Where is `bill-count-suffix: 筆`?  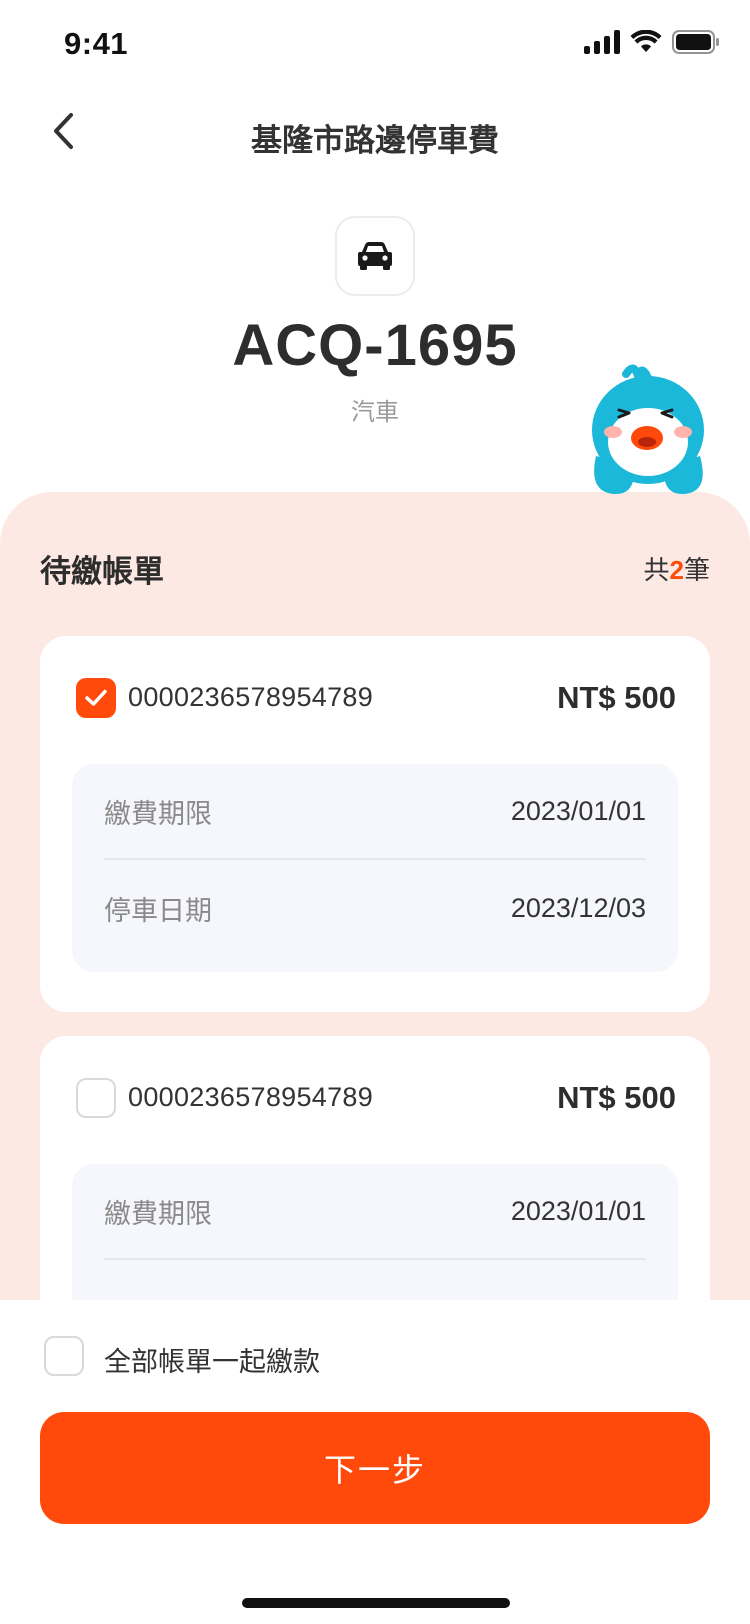
bill-count-suffix: 筆 is located at coordinates (696, 570).